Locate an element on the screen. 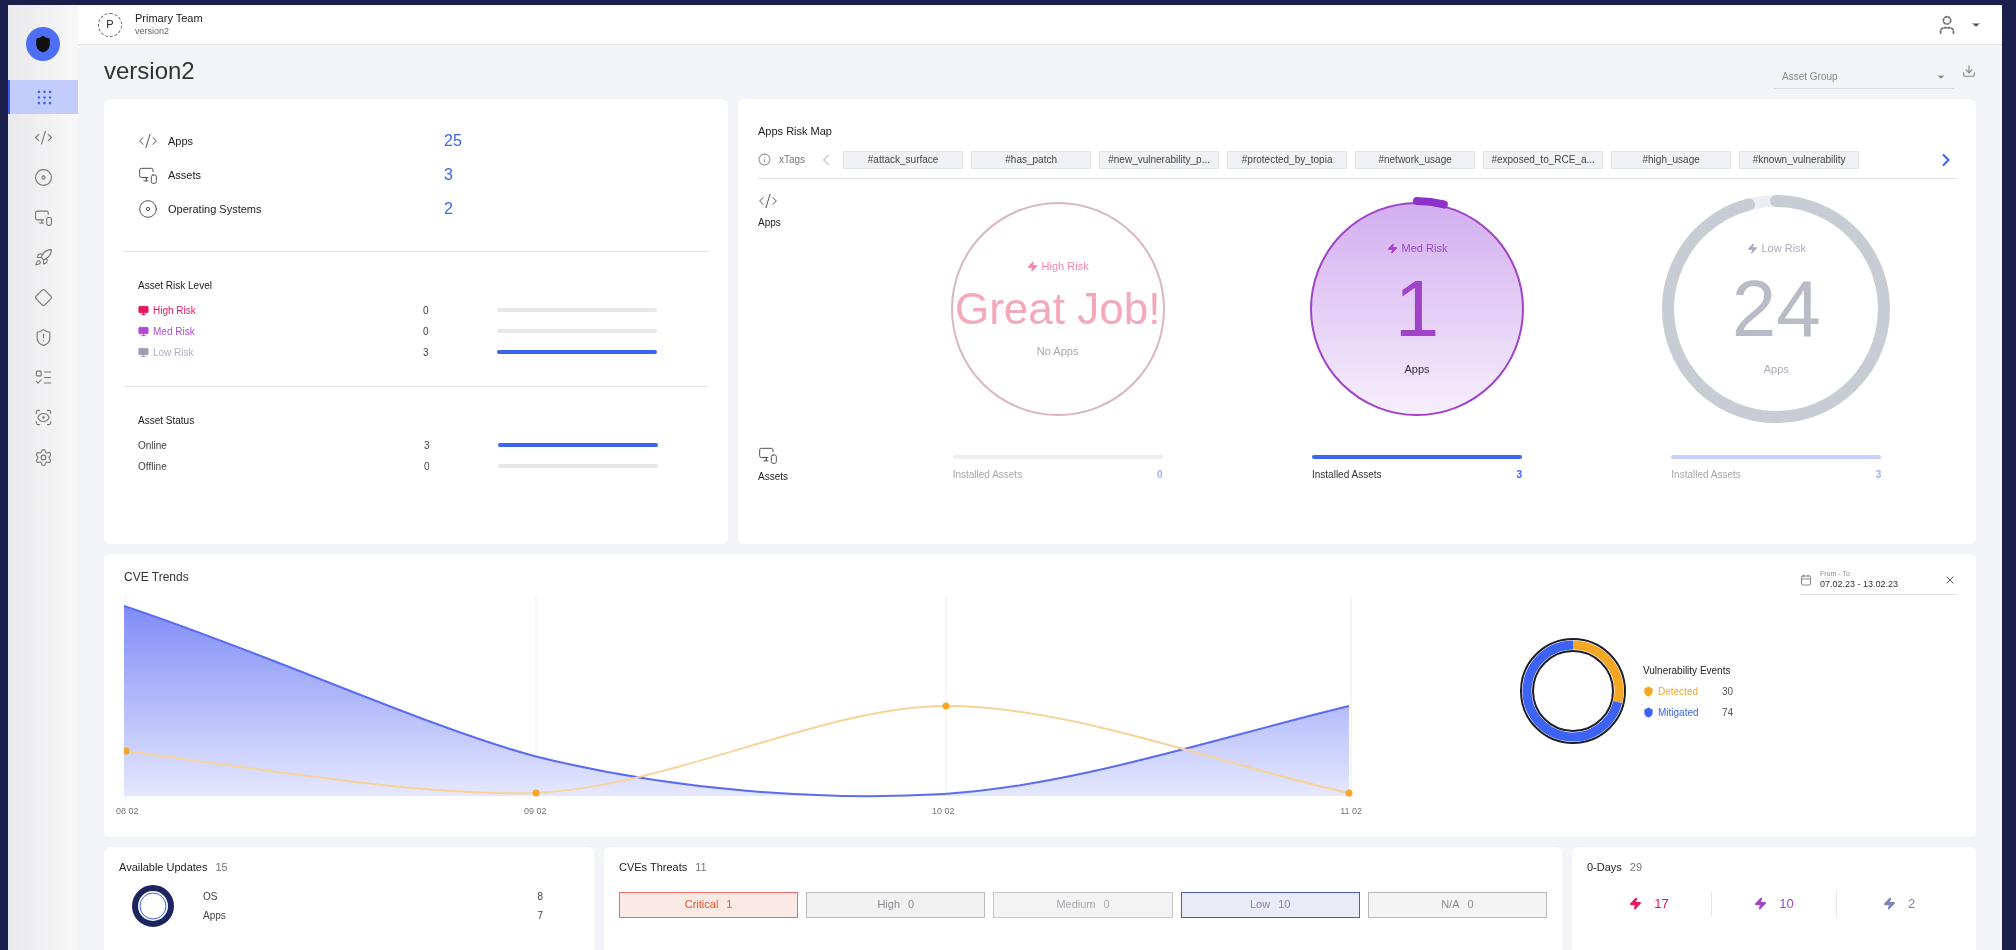  summary-label: Assets is located at coordinates (185, 175).